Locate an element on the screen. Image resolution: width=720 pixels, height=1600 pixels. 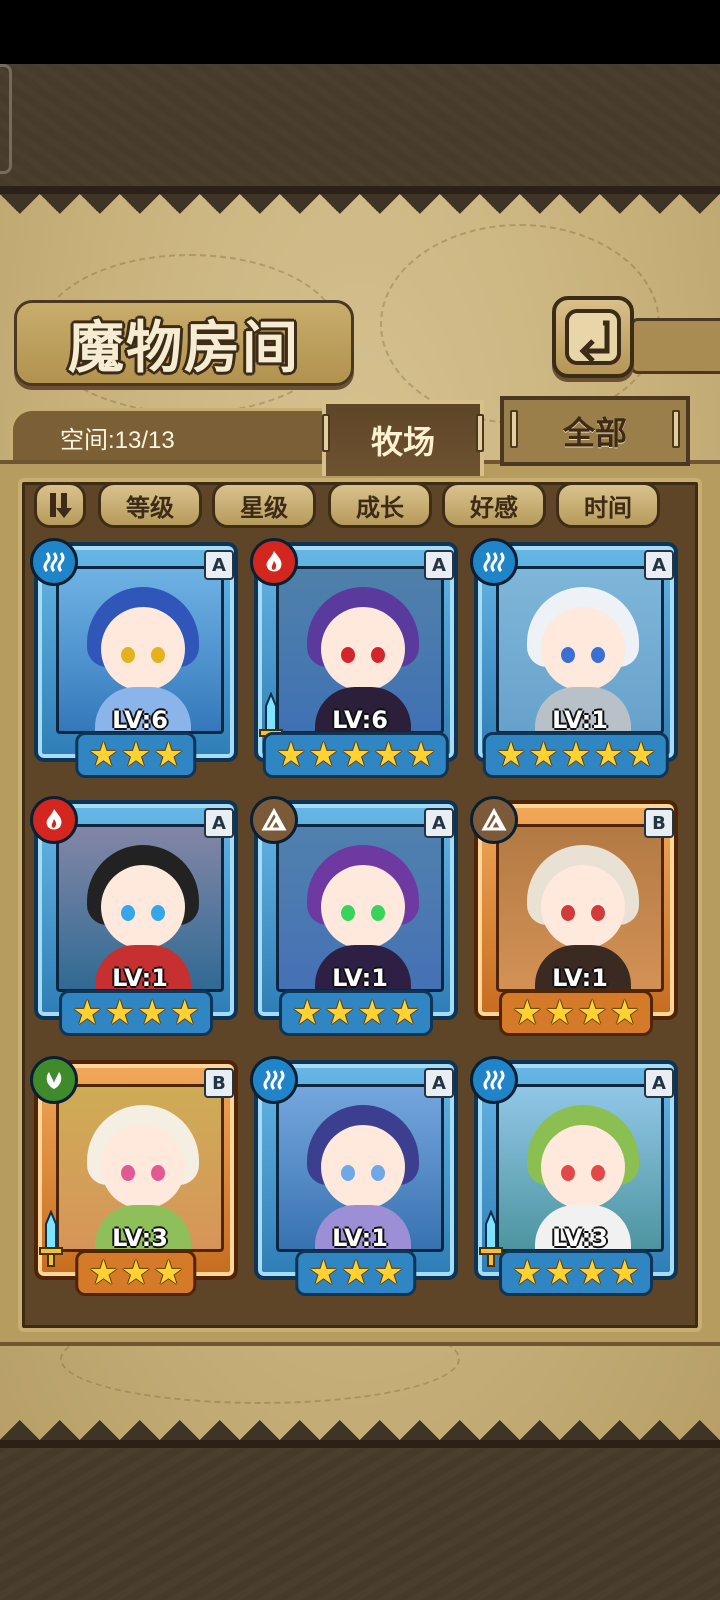
sort-star-button: 星级 is located at coordinates (264, 505).